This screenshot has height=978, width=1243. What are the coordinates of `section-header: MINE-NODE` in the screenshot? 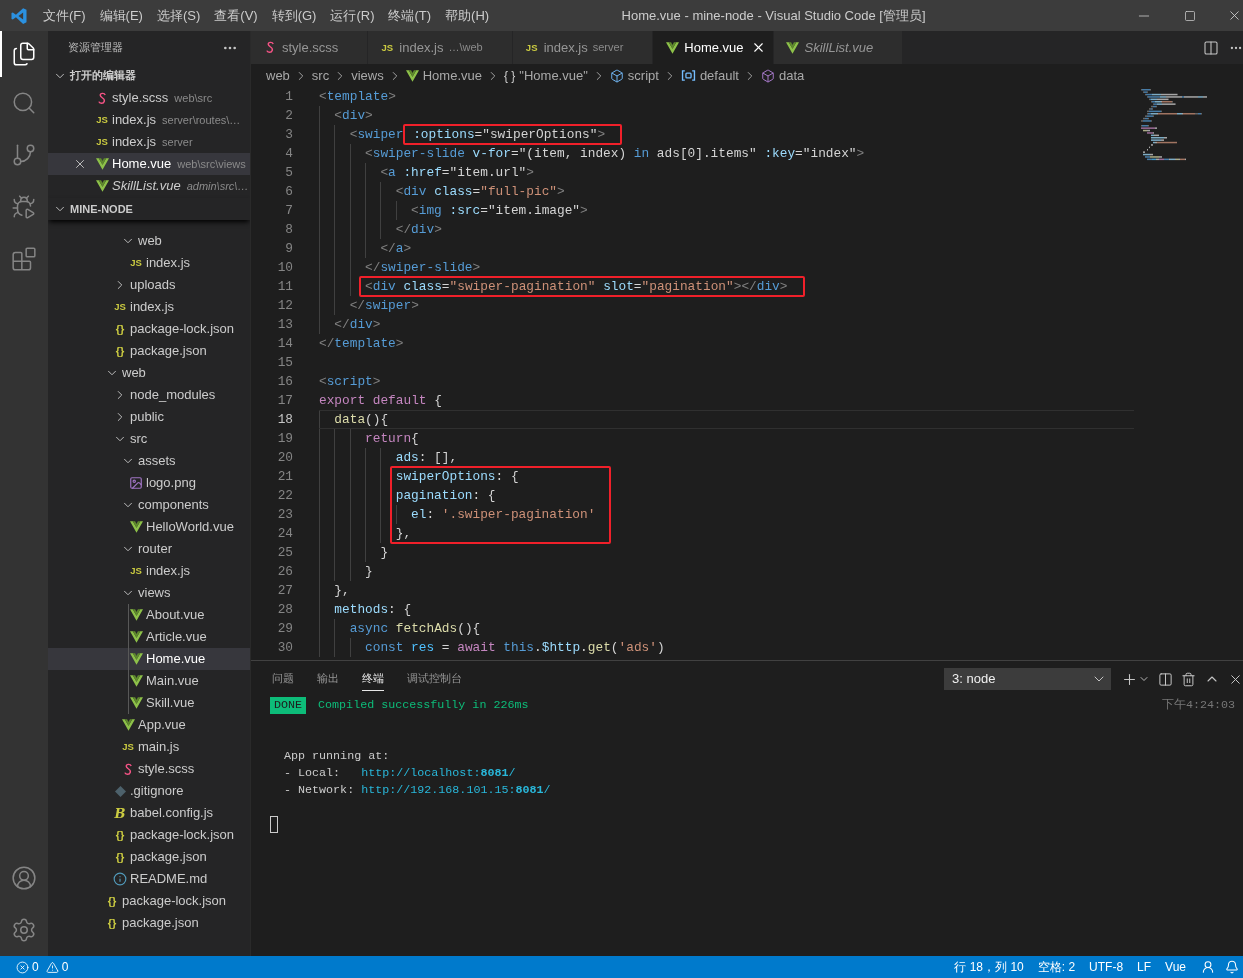 It's located at (149, 209).